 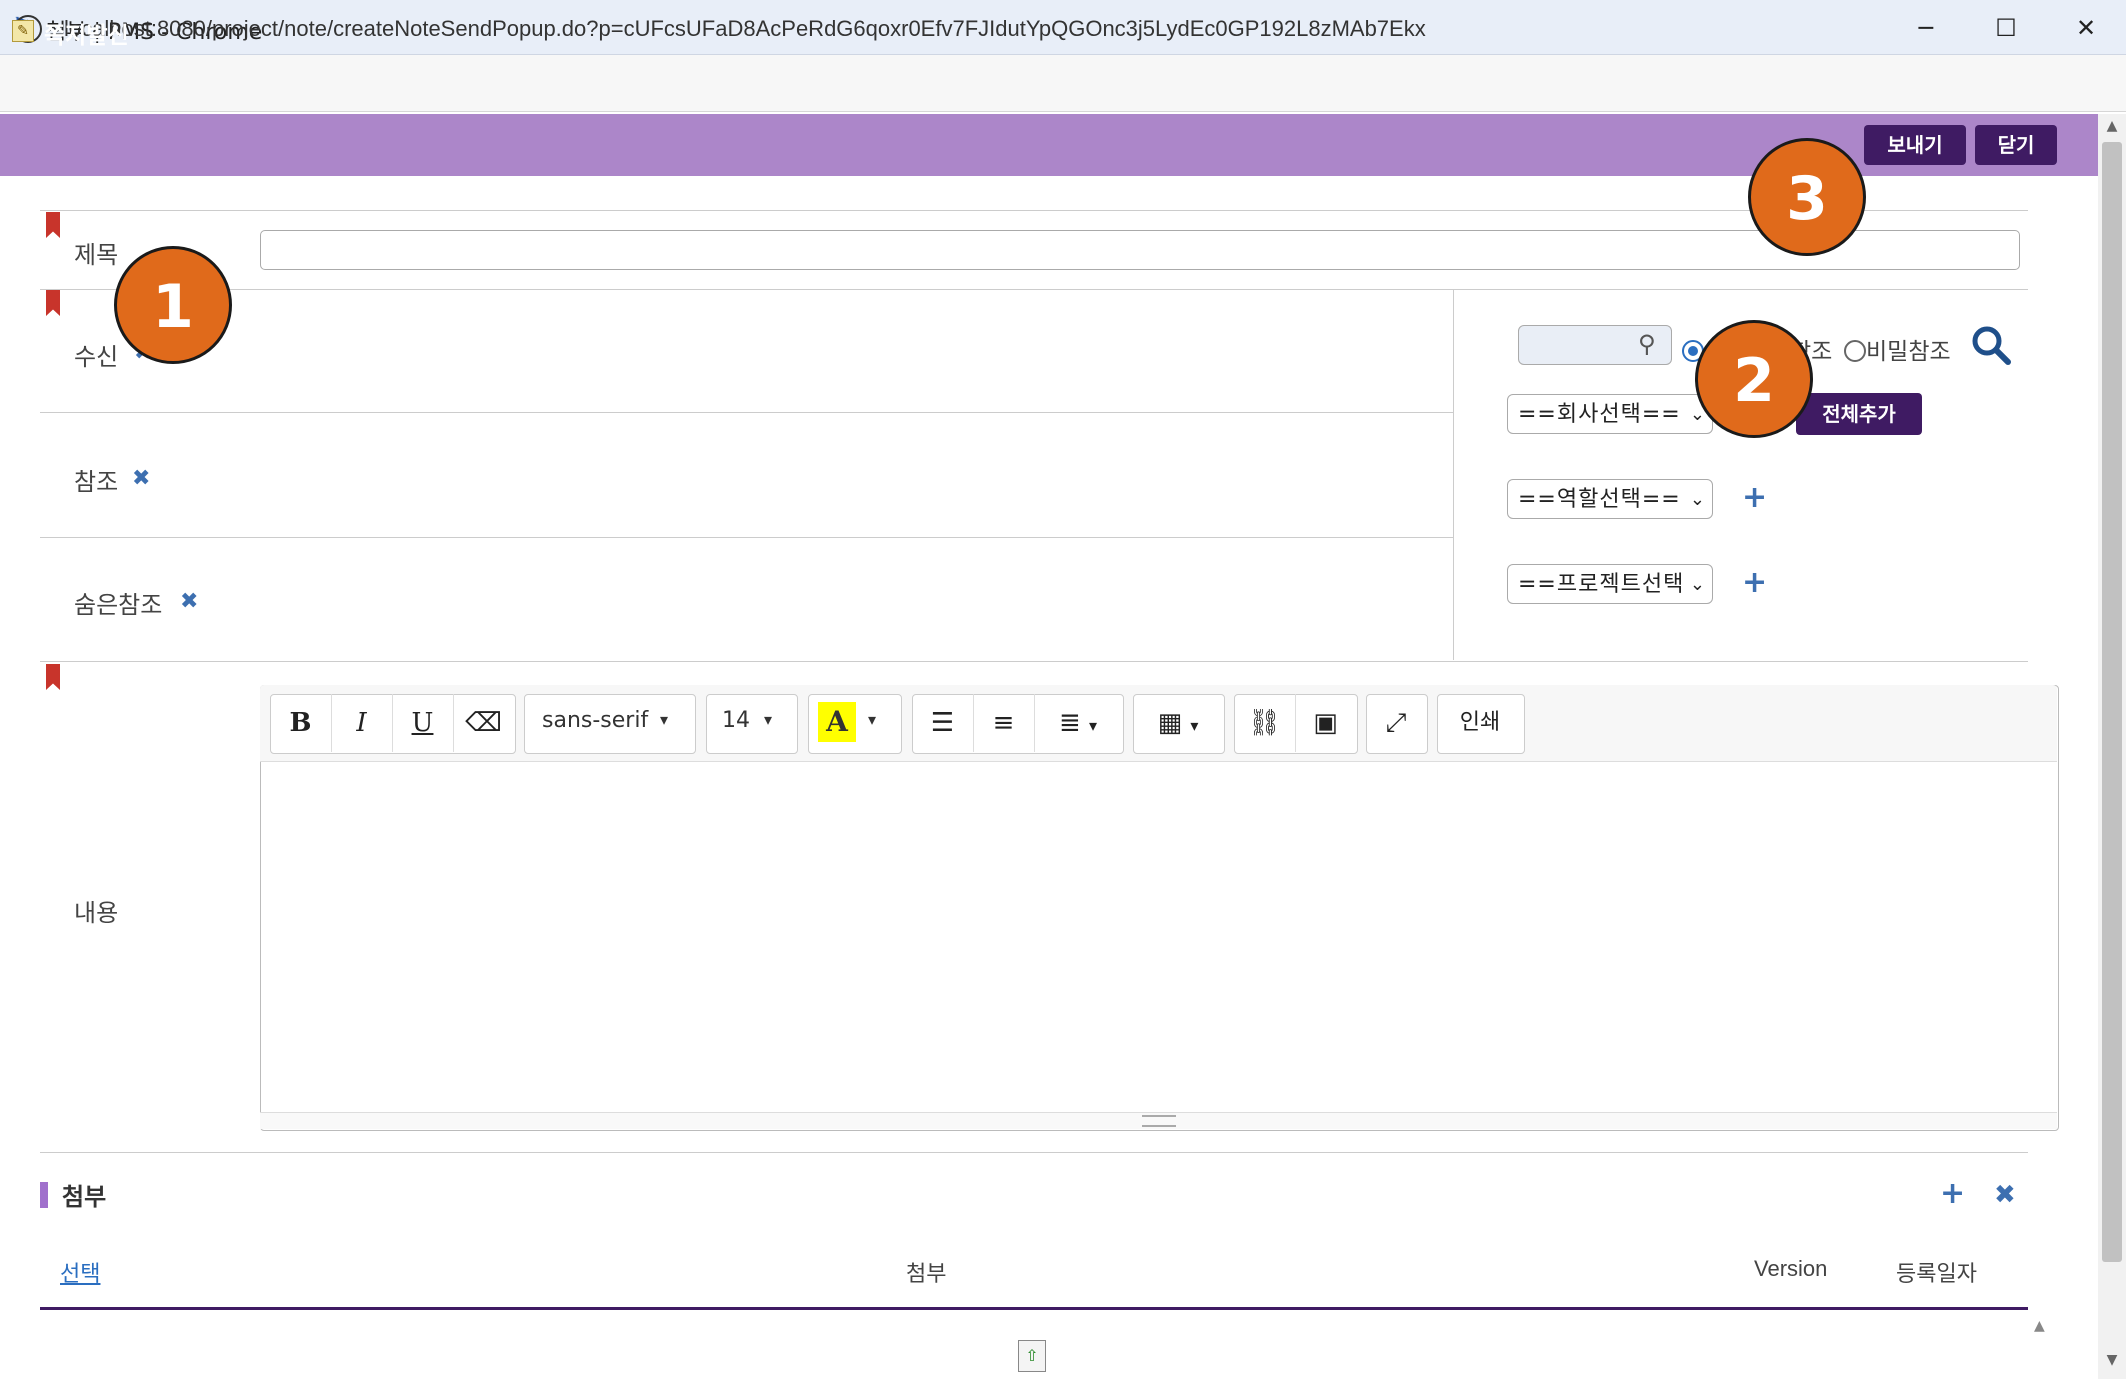 I want to click on window-close-button: ✕, so click(x=2086, y=28).